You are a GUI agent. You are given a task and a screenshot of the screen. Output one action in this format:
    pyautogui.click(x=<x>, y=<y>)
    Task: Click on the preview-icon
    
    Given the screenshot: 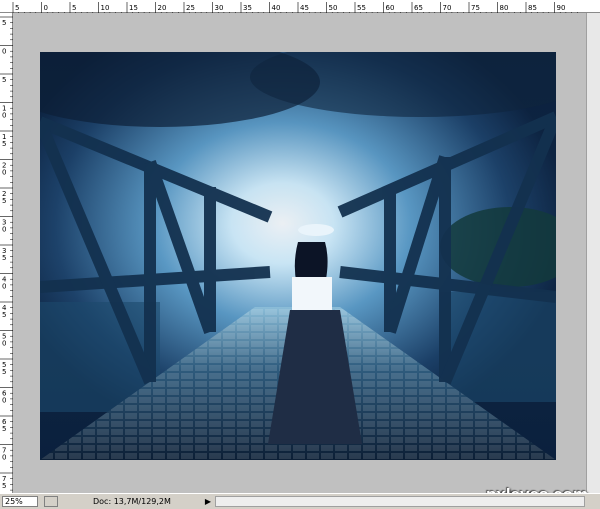 What is the action you would take?
    pyautogui.click(x=51, y=501)
    